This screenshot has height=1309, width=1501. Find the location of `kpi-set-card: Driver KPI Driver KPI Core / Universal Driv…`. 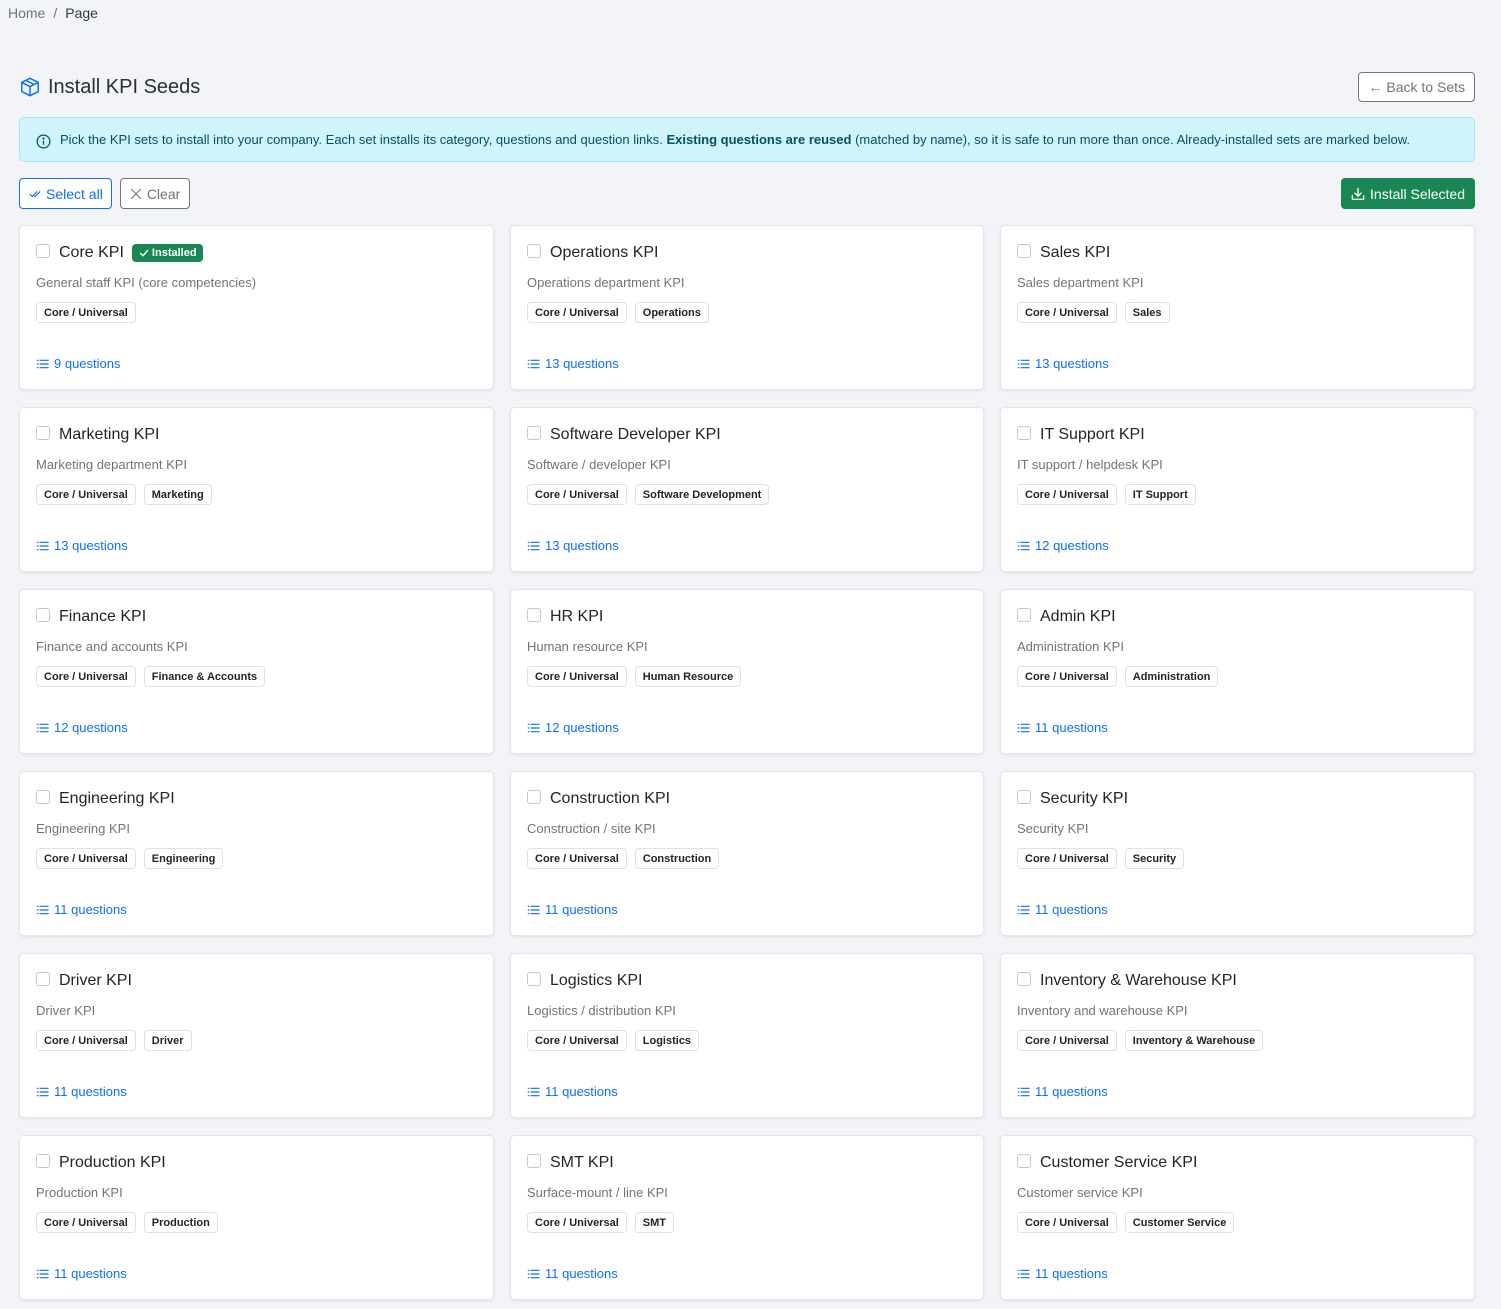

kpi-set-card: Driver KPI Driver KPI Core / Universal Driv… is located at coordinates (256, 1035).